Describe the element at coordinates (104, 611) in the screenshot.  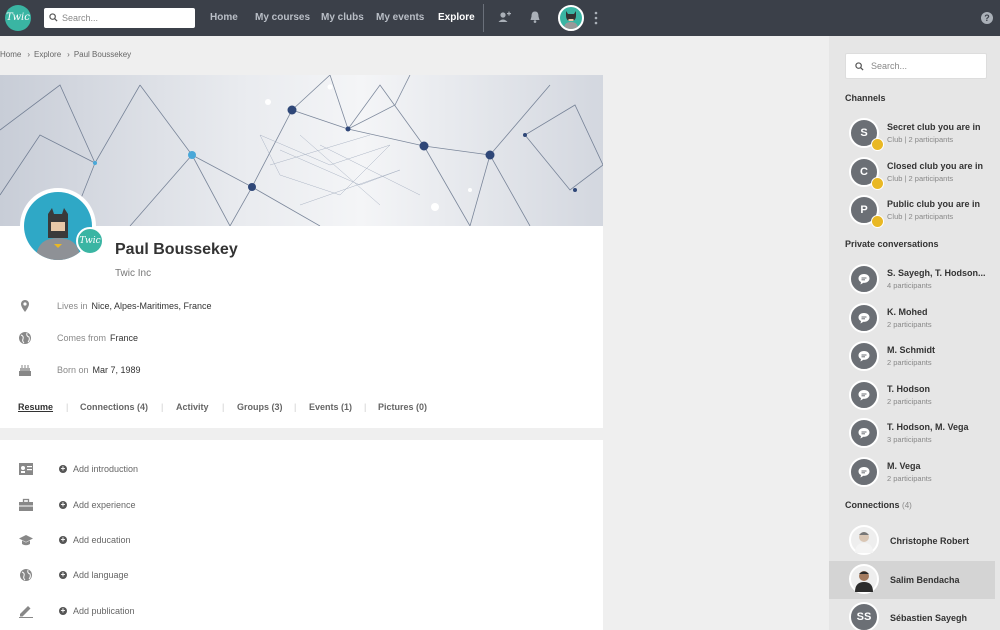
I see `add-publication-link: Add publication` at that location.